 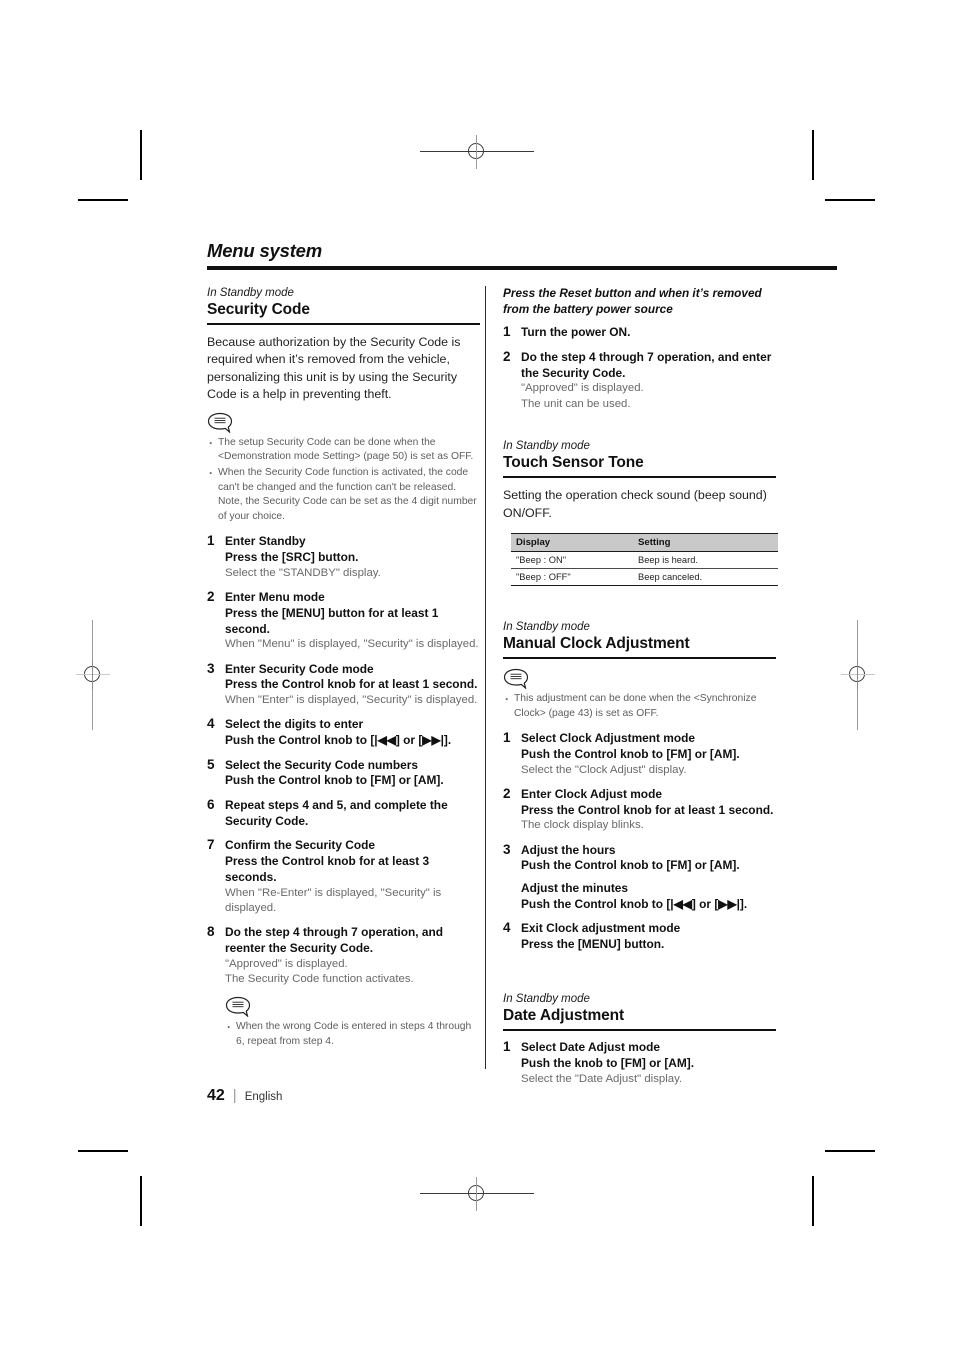 I want to click on step-title: Enter Menu mode, so click(x=275, y=597).